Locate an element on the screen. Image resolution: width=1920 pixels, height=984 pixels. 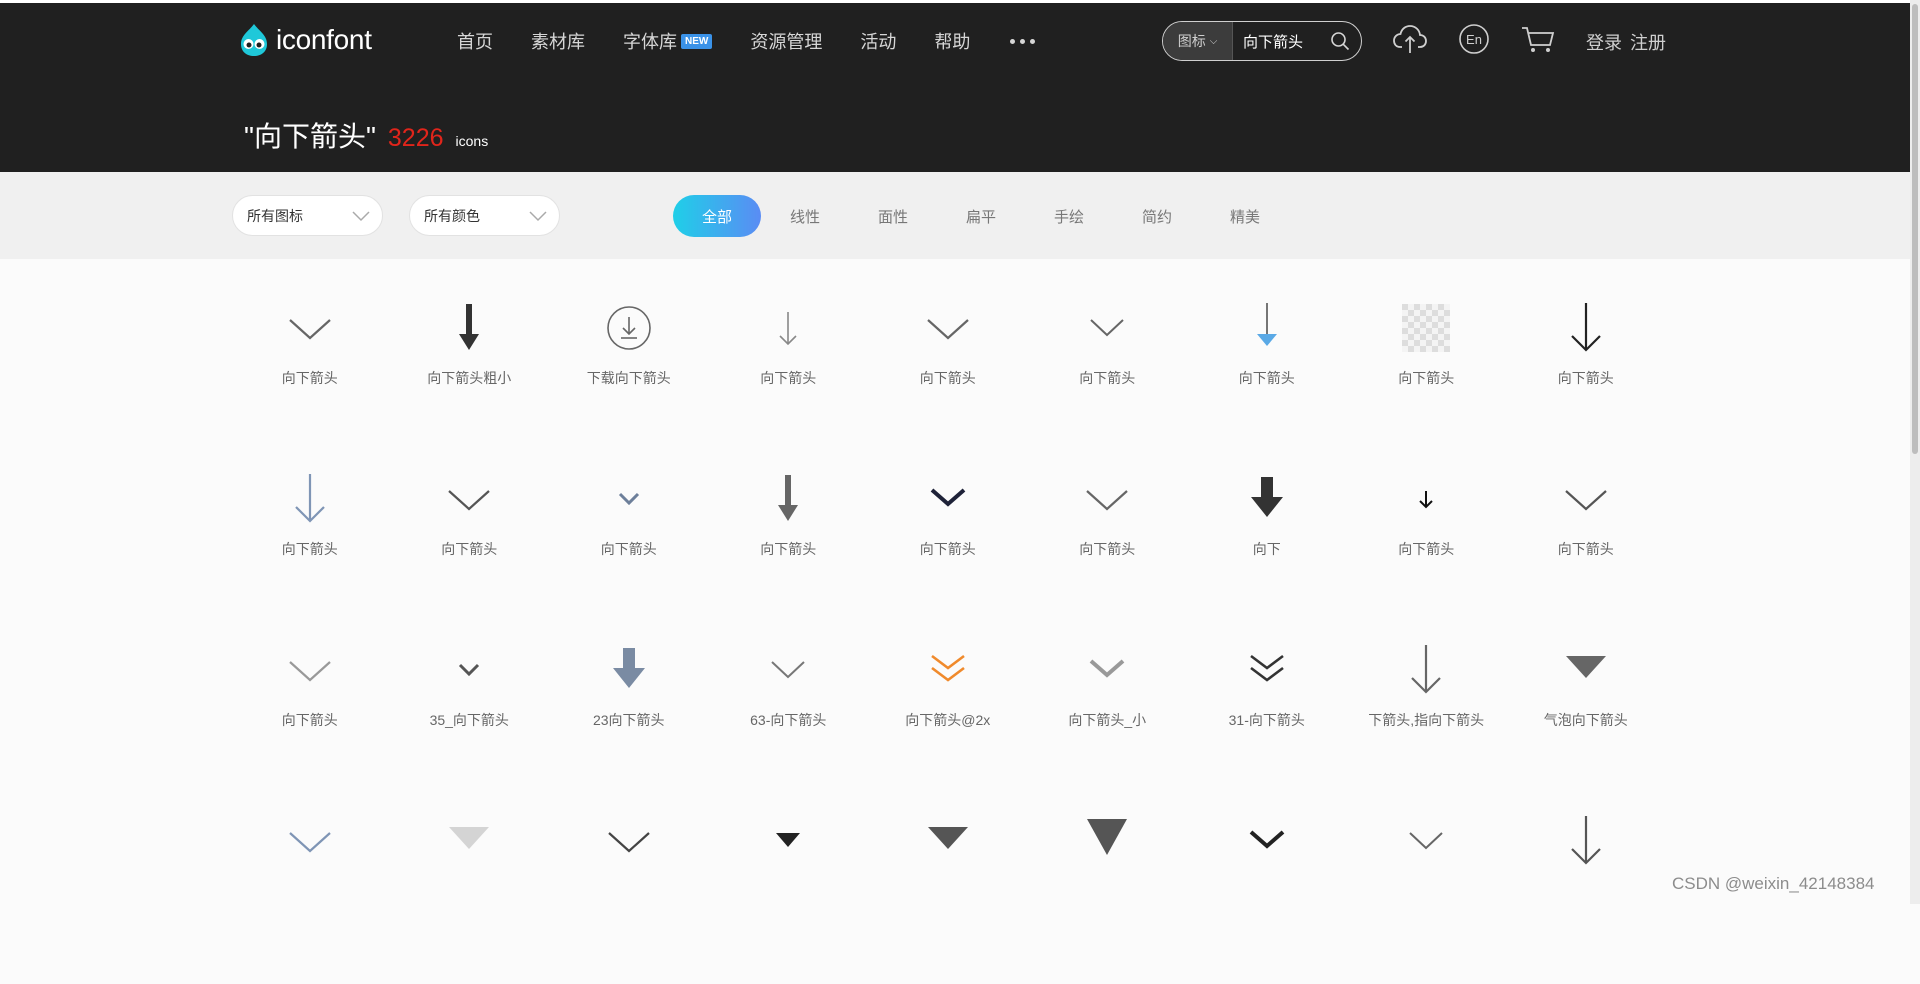
arrow-down-thin-icon is located at coordinates (788, 328).